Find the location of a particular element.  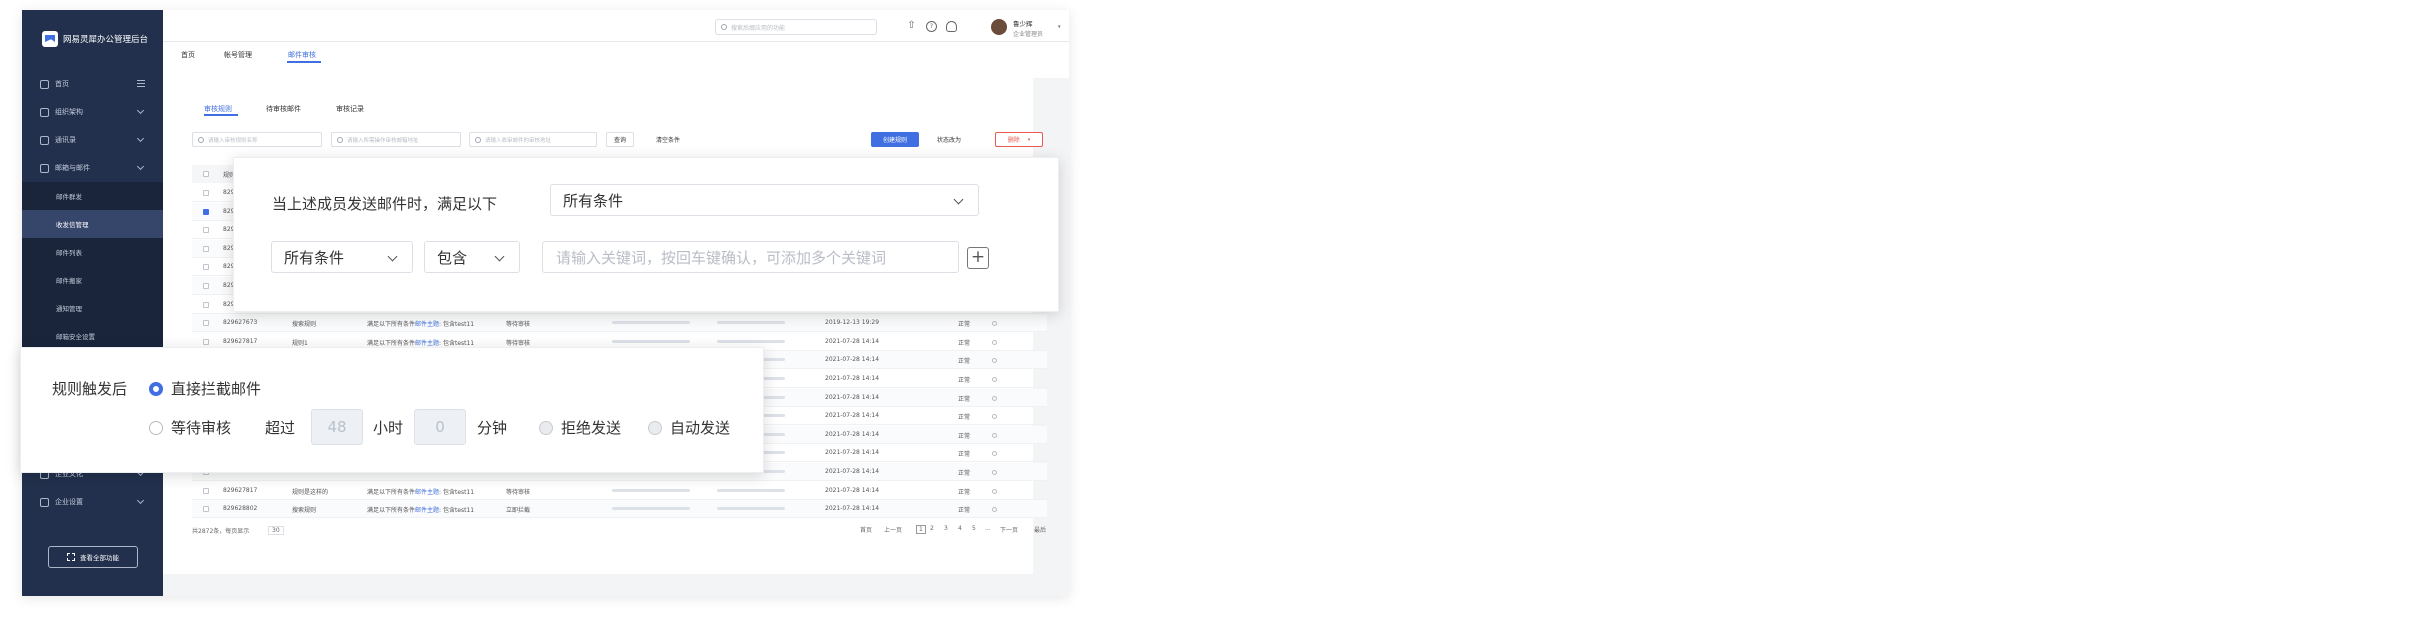

avatar is located at coordinates (999, 27).